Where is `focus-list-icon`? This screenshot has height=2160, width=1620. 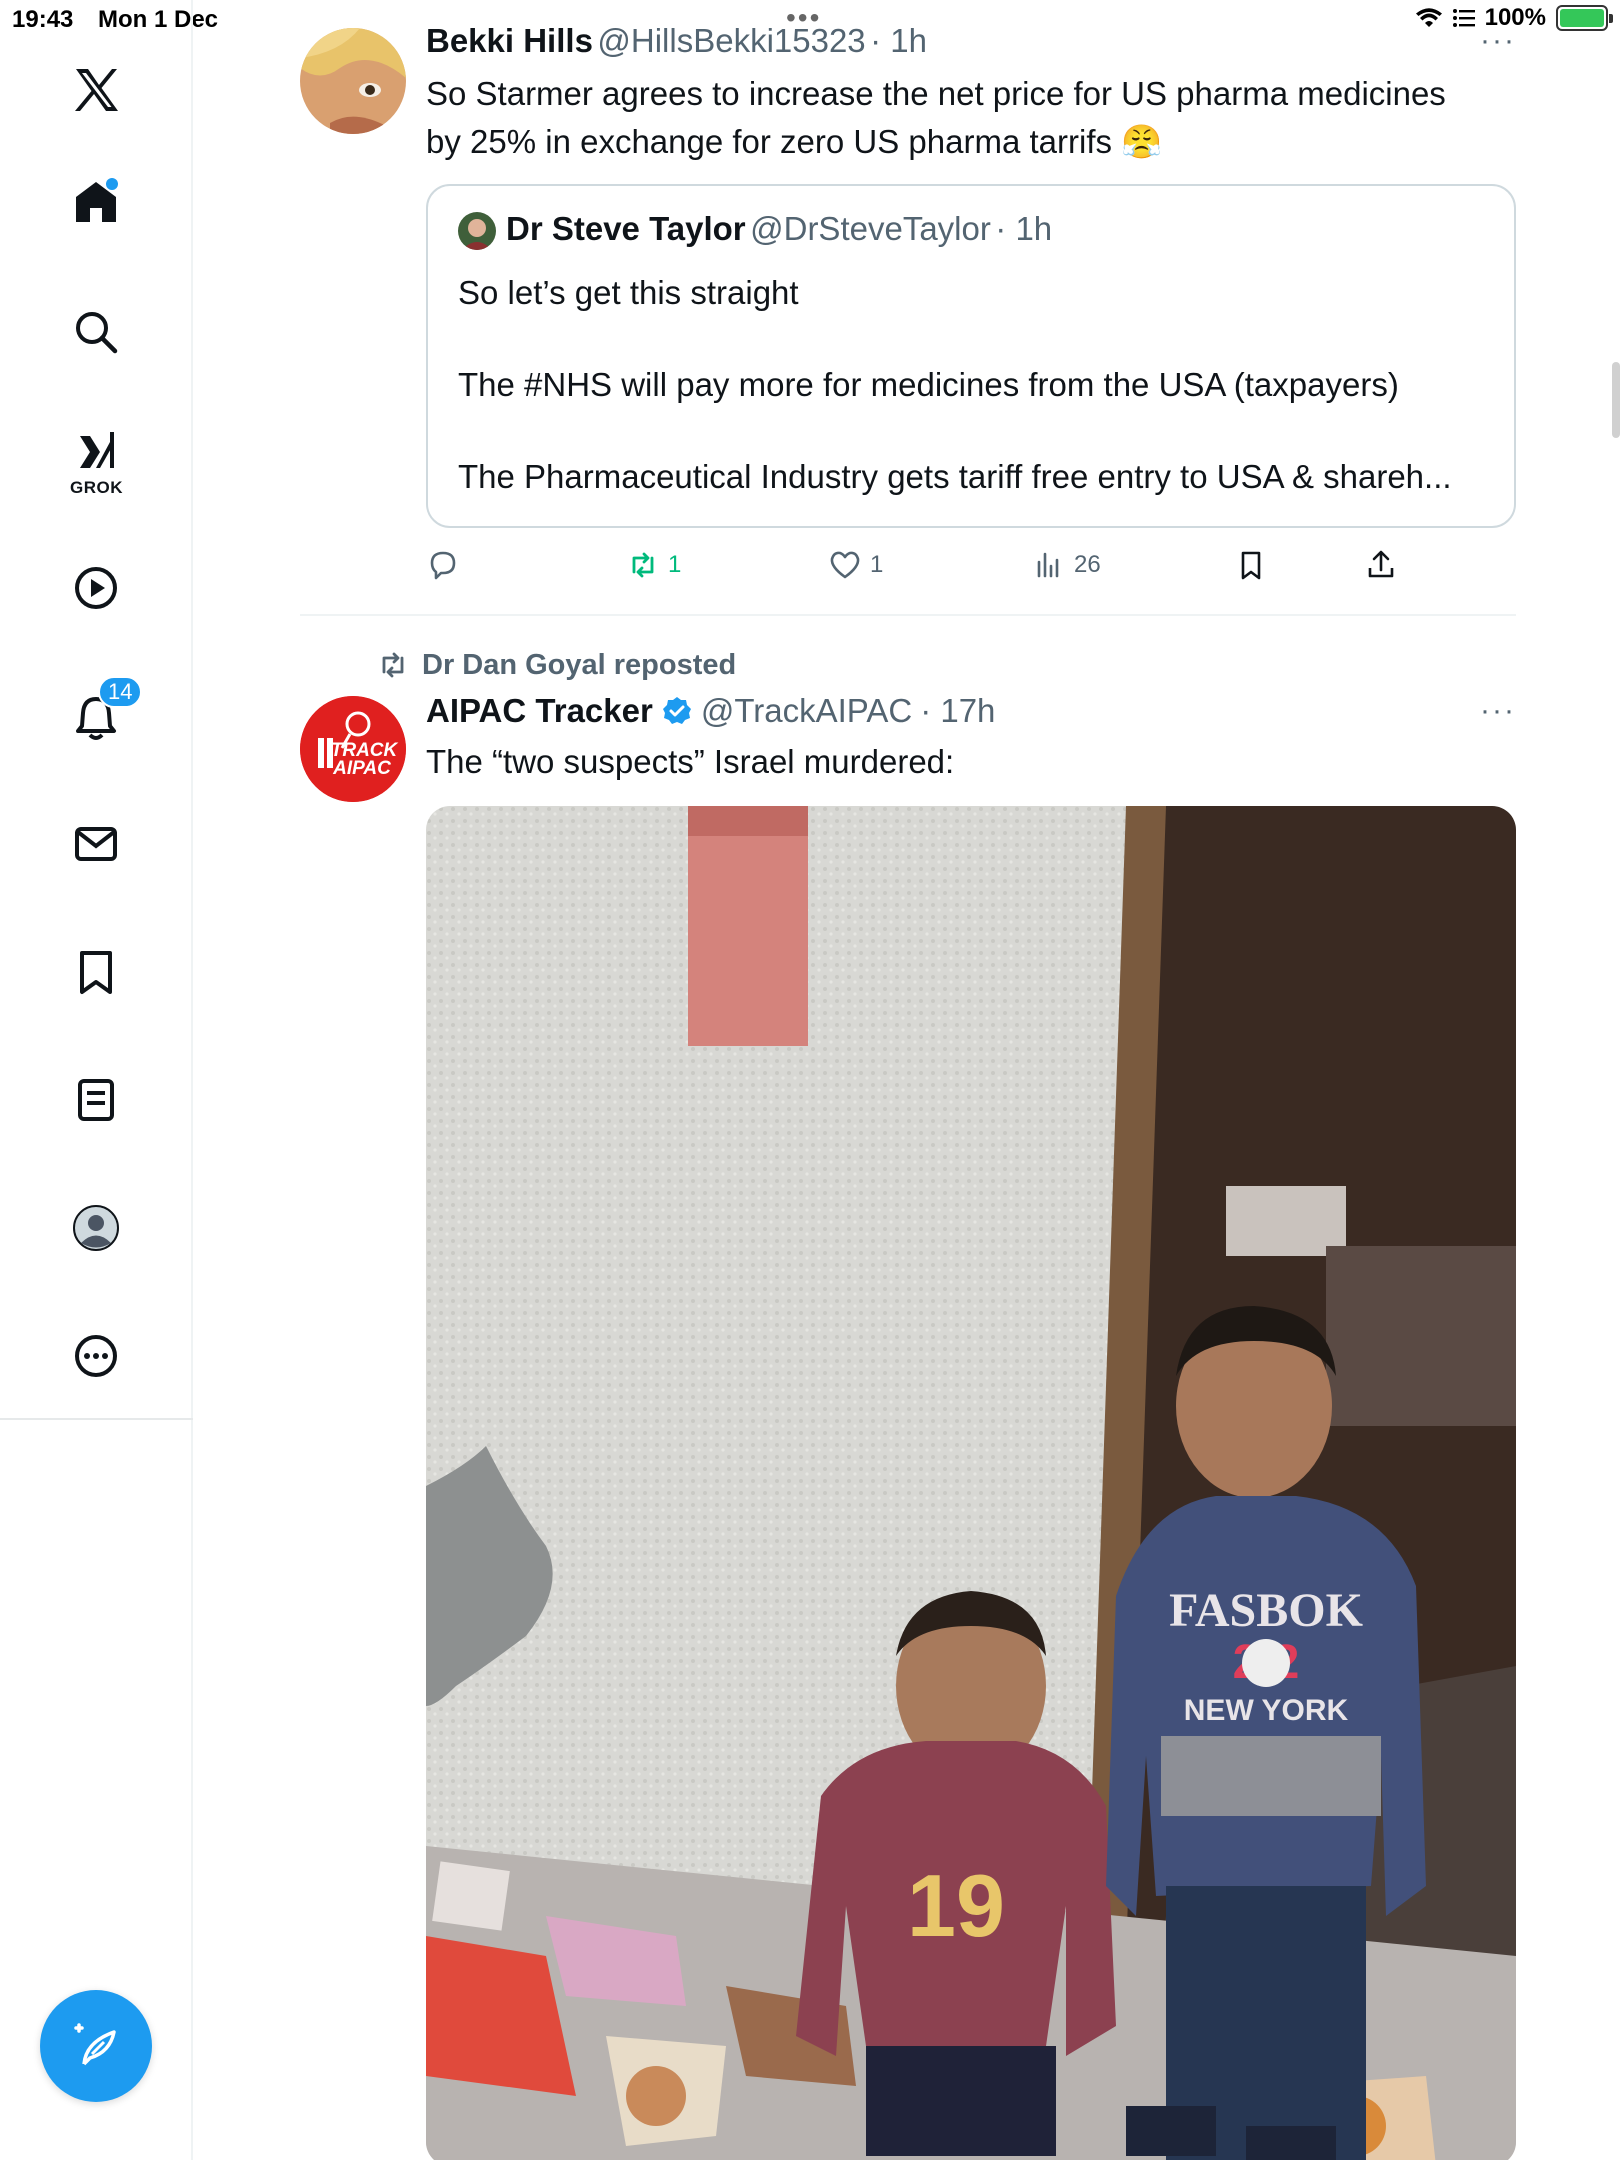
focus-list-icon is located at coordinates (1463, 18).